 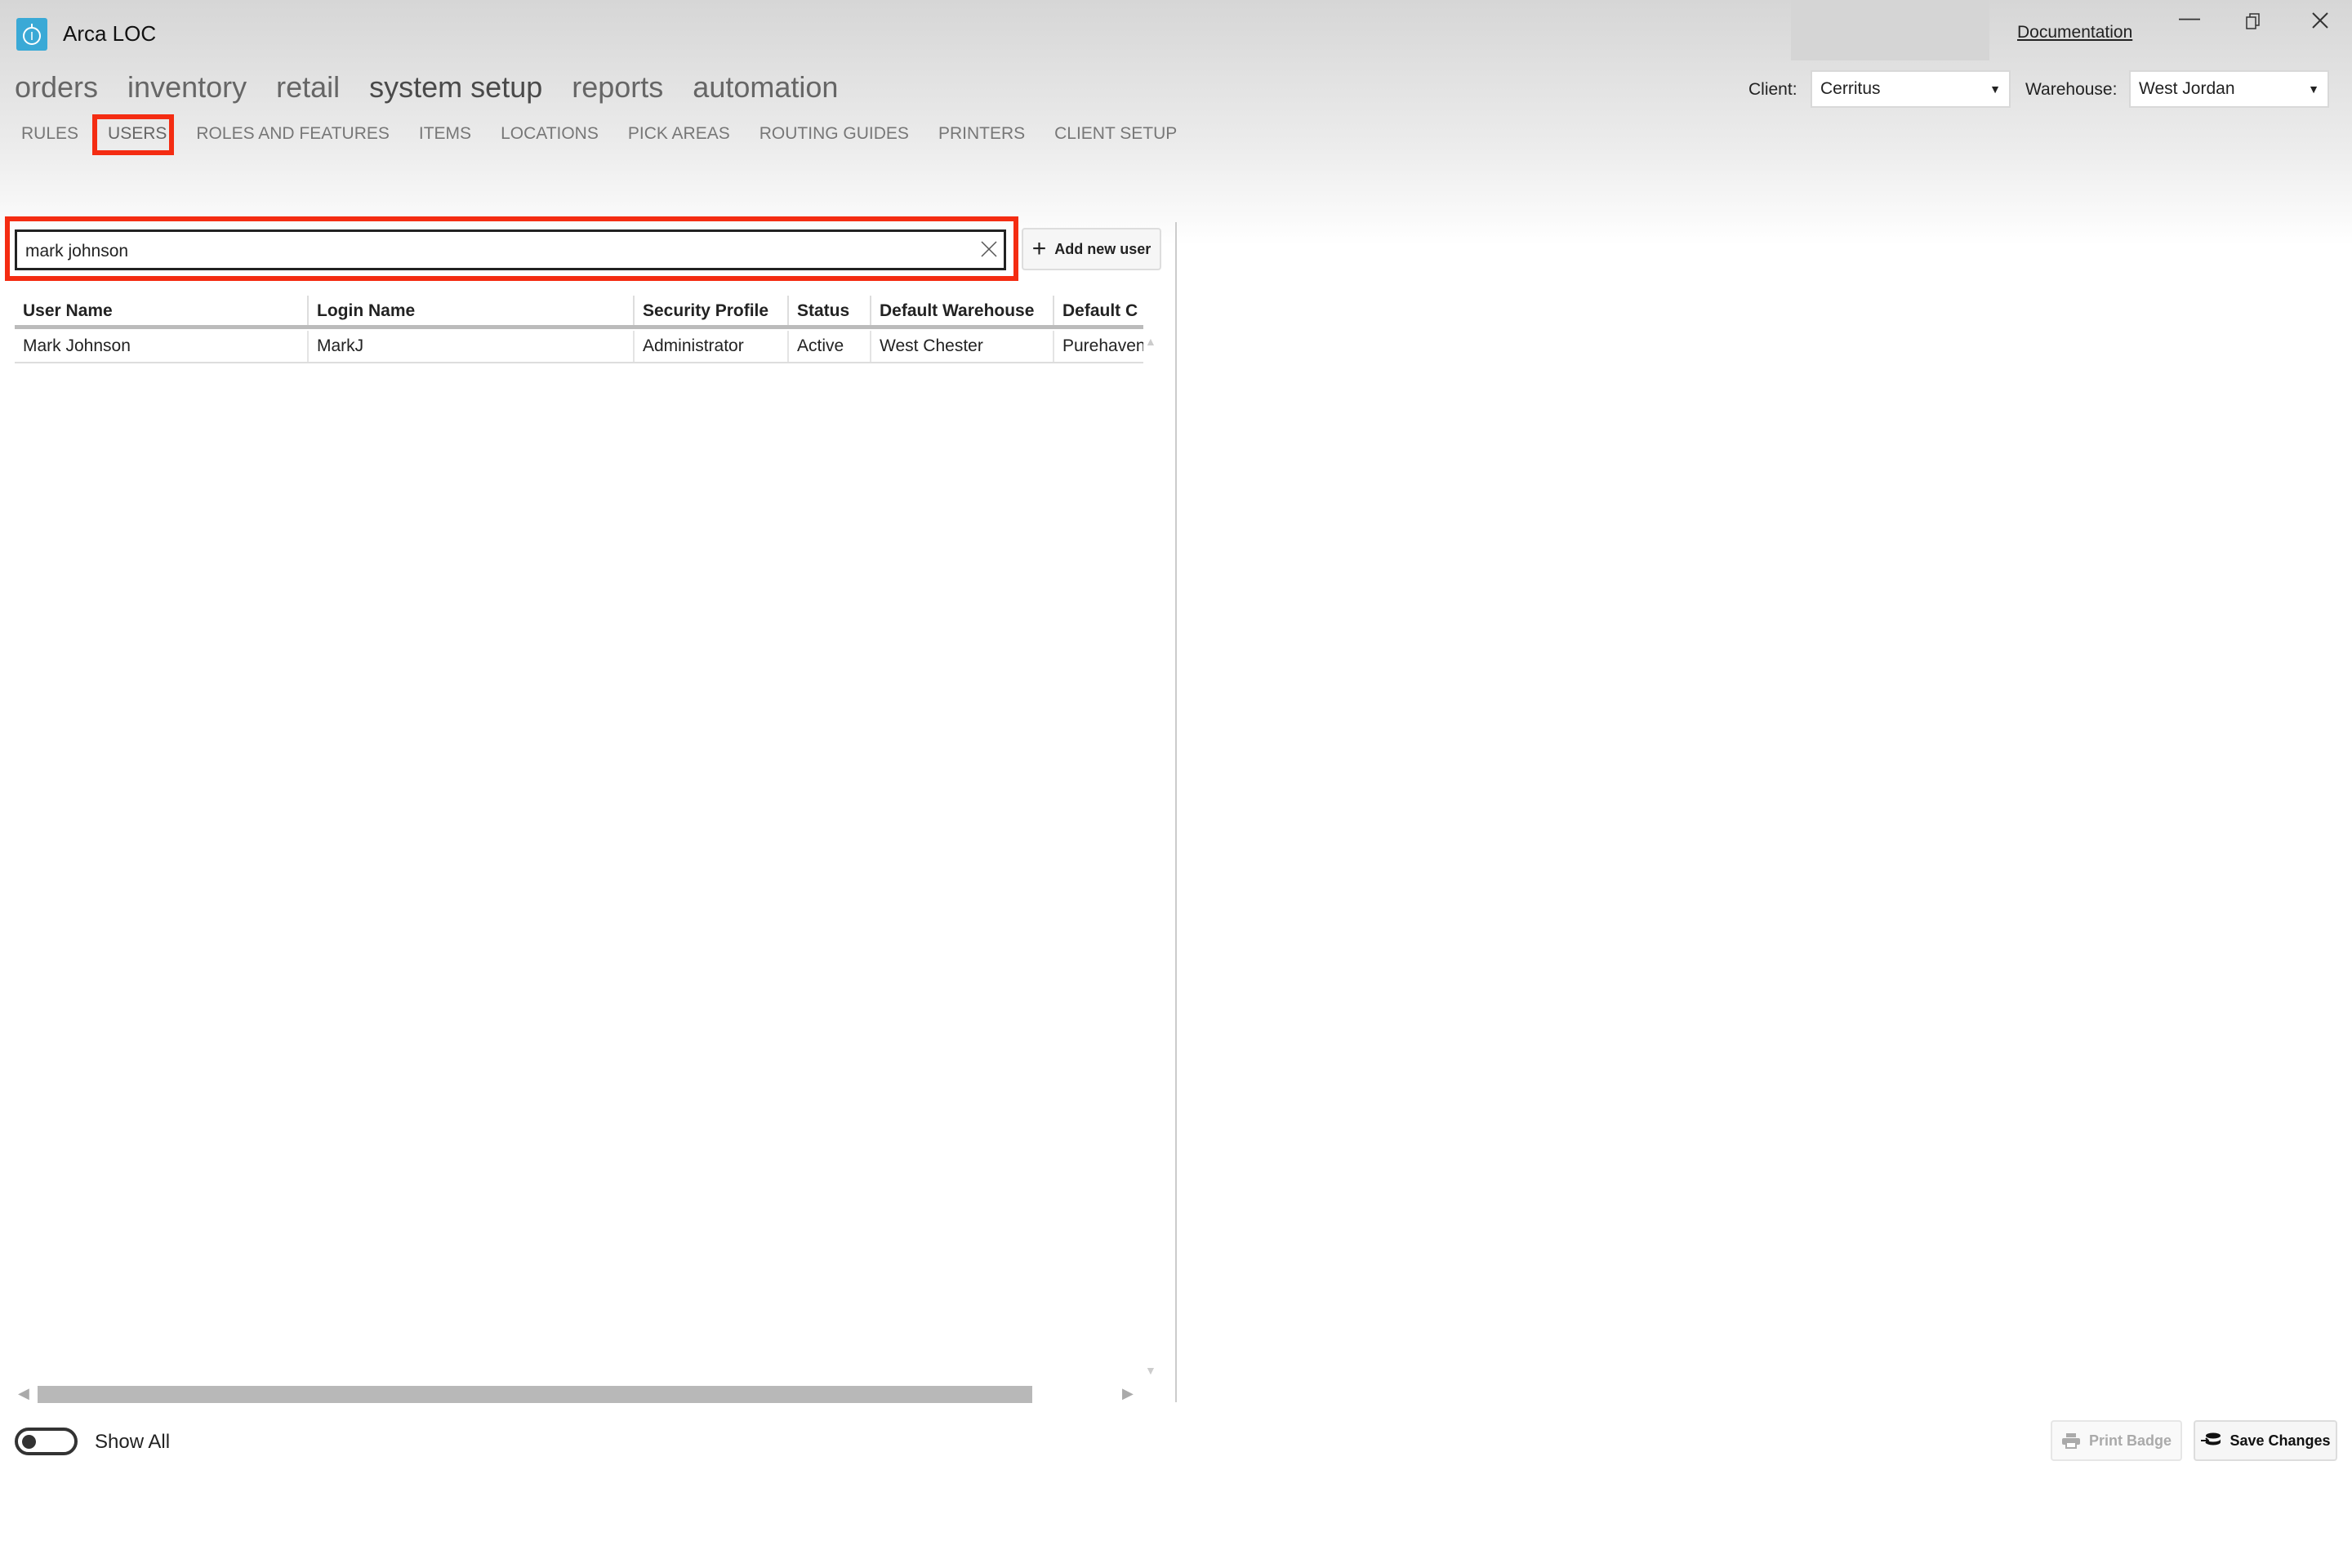 What do you see at coordinates (535, 1394) in the screenshot?
I see `horizontal-scrollbar-thumb` at bounding box center [535, 1394].